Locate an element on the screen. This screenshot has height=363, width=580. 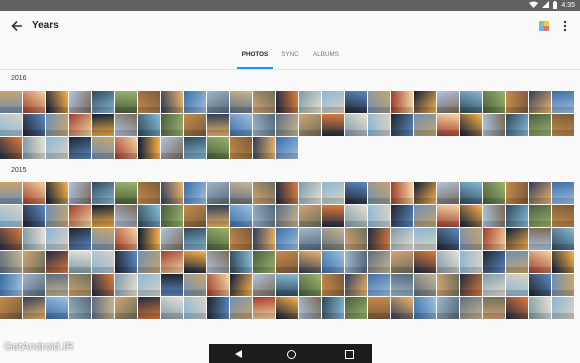
tab-photos: PHOTOS is located at coordinates (255, 55).